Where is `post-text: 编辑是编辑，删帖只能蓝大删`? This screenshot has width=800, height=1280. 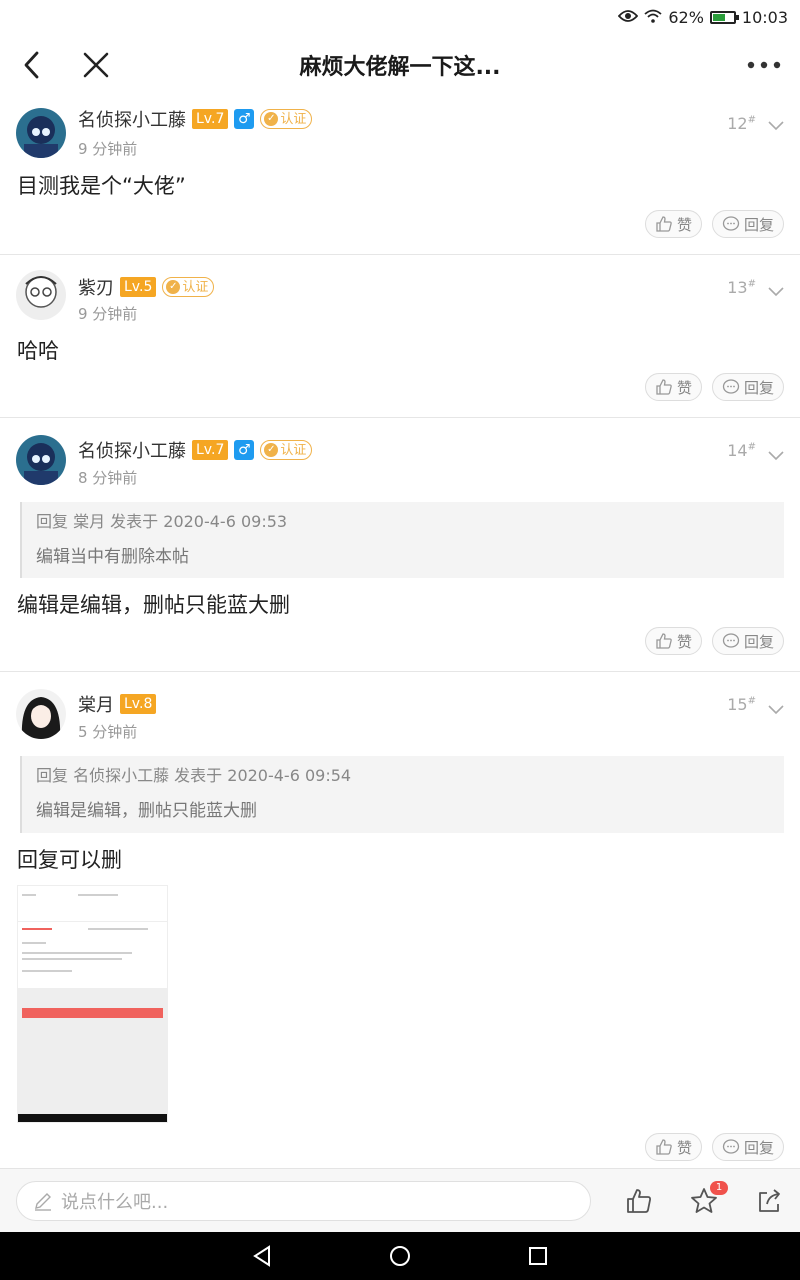
post-text: 编辑是编辑，删帖只能蓝大删 is located at coordinates (153, 605).